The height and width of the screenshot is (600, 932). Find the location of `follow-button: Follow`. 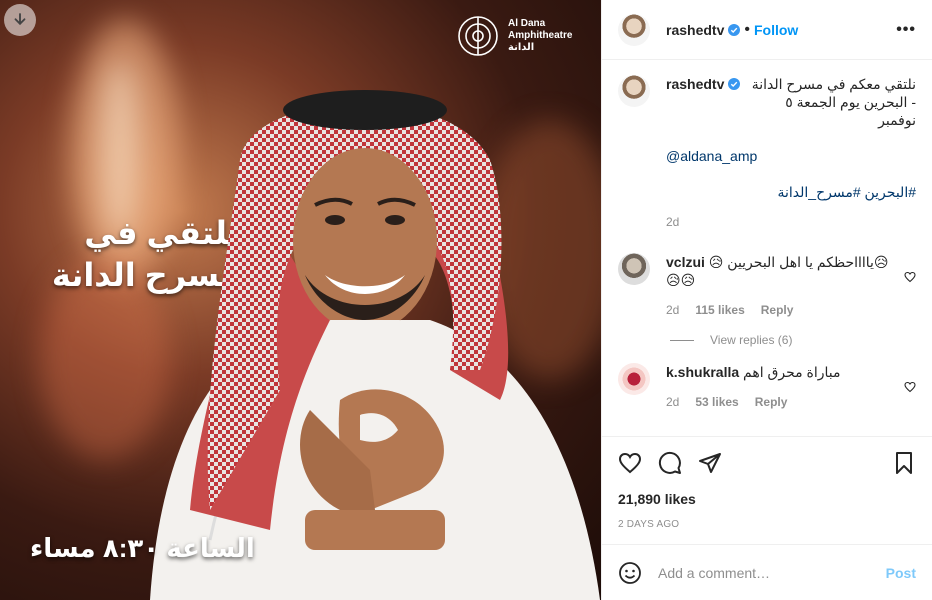

follow-button: Follow is located at coordinates (776, 30).